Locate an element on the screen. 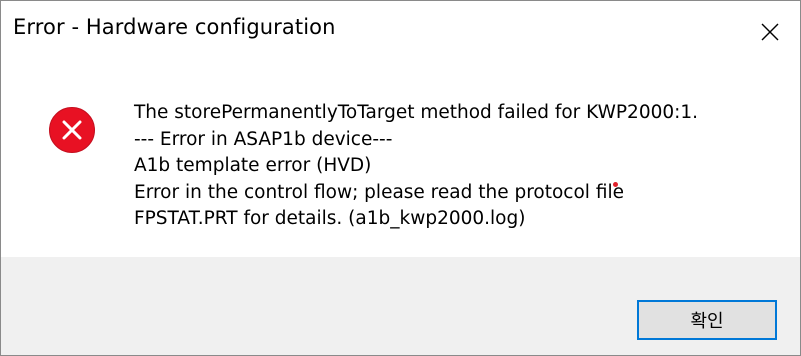 Image resolution: width=801 pixels, height=356 pixels. ok-button: 확인 is located at coordinates (707, 320).